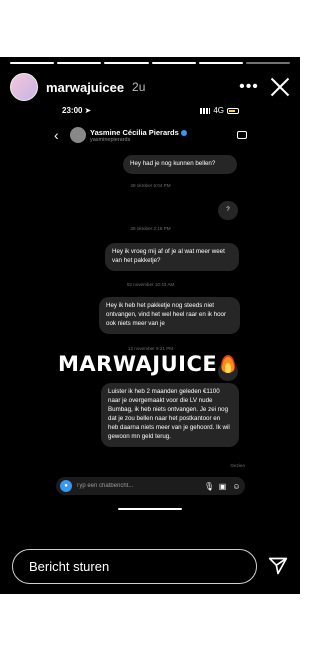  I want to click on image-icon: ▣, so click(222, 486).